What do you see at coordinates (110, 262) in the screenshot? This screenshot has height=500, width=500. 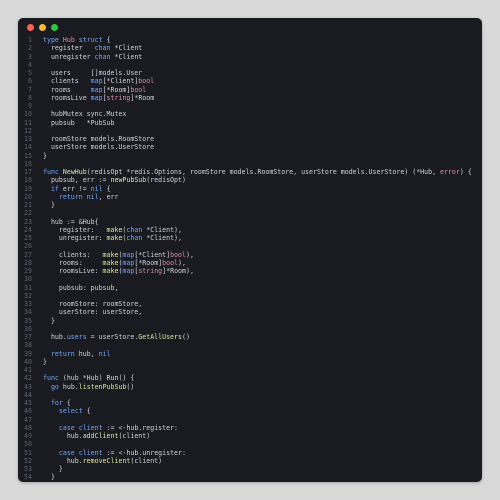 I see `code-token: make` at bounding box center [110, 262].